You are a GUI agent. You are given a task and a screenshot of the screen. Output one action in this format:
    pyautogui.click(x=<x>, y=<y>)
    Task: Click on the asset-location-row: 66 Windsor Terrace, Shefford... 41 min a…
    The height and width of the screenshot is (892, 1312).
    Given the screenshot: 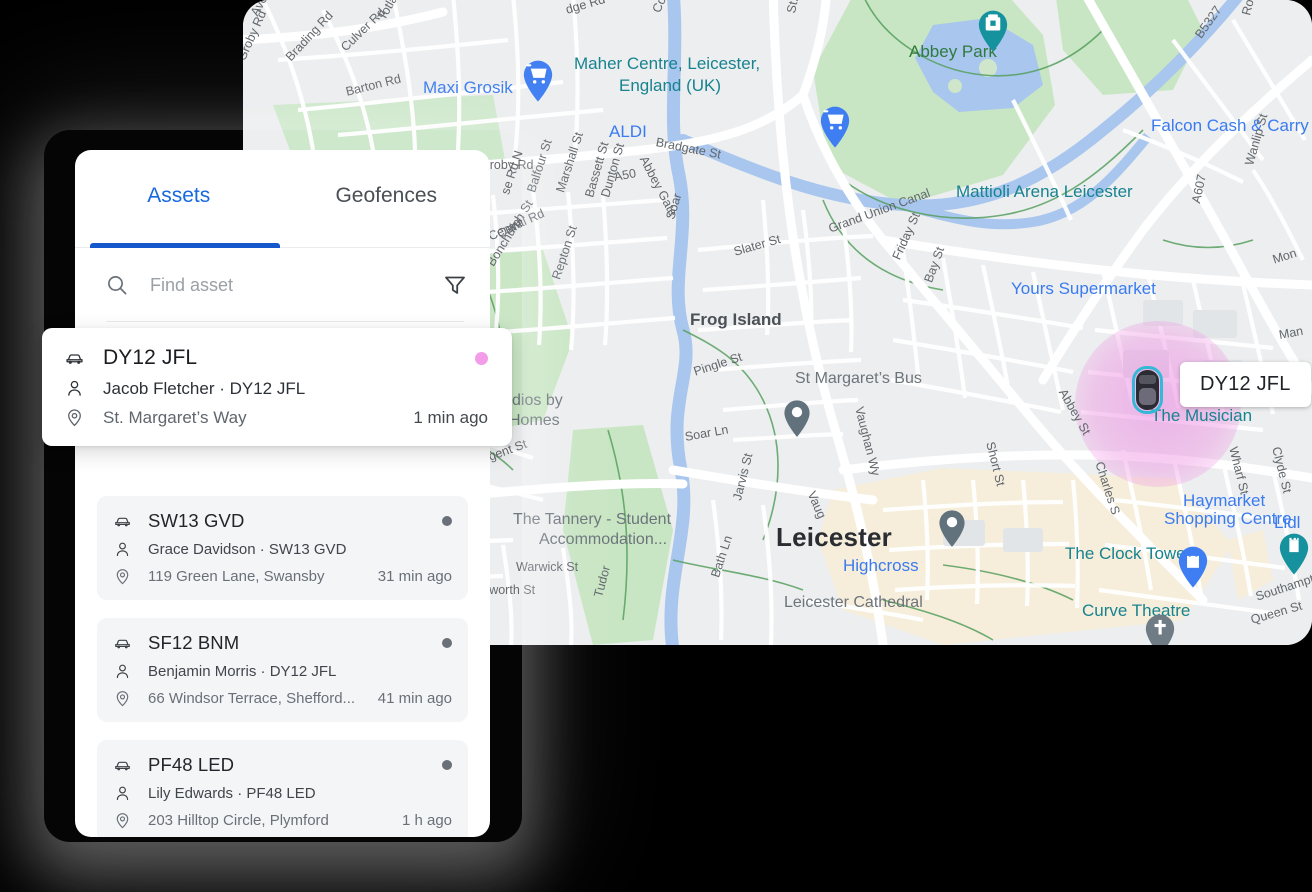 What is the action you would take?
    pyautogui.click(x=282, y=698)
    